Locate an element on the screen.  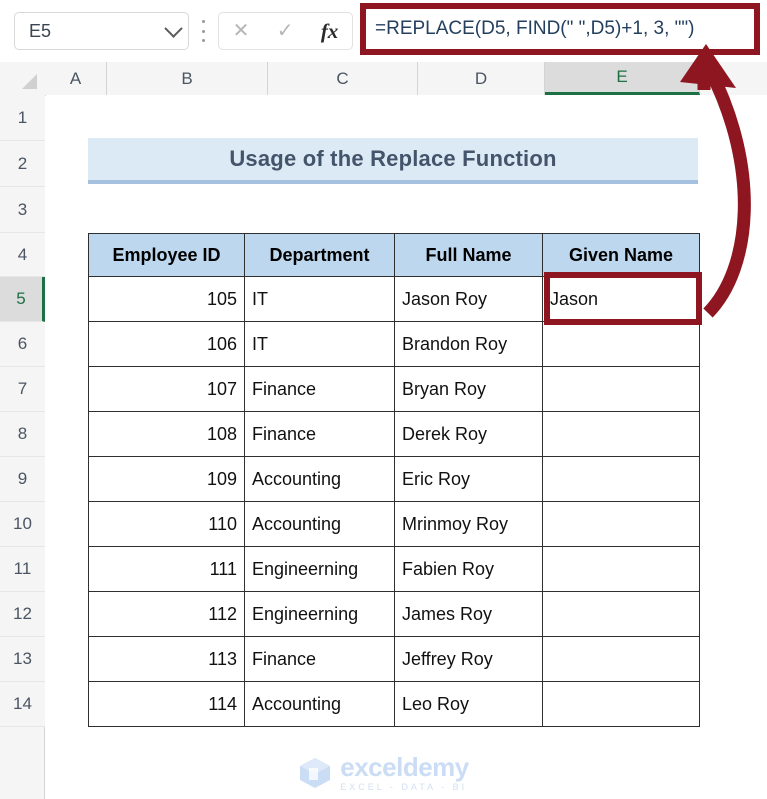
row-header-1: 1 is located at coordinates (22, 118).